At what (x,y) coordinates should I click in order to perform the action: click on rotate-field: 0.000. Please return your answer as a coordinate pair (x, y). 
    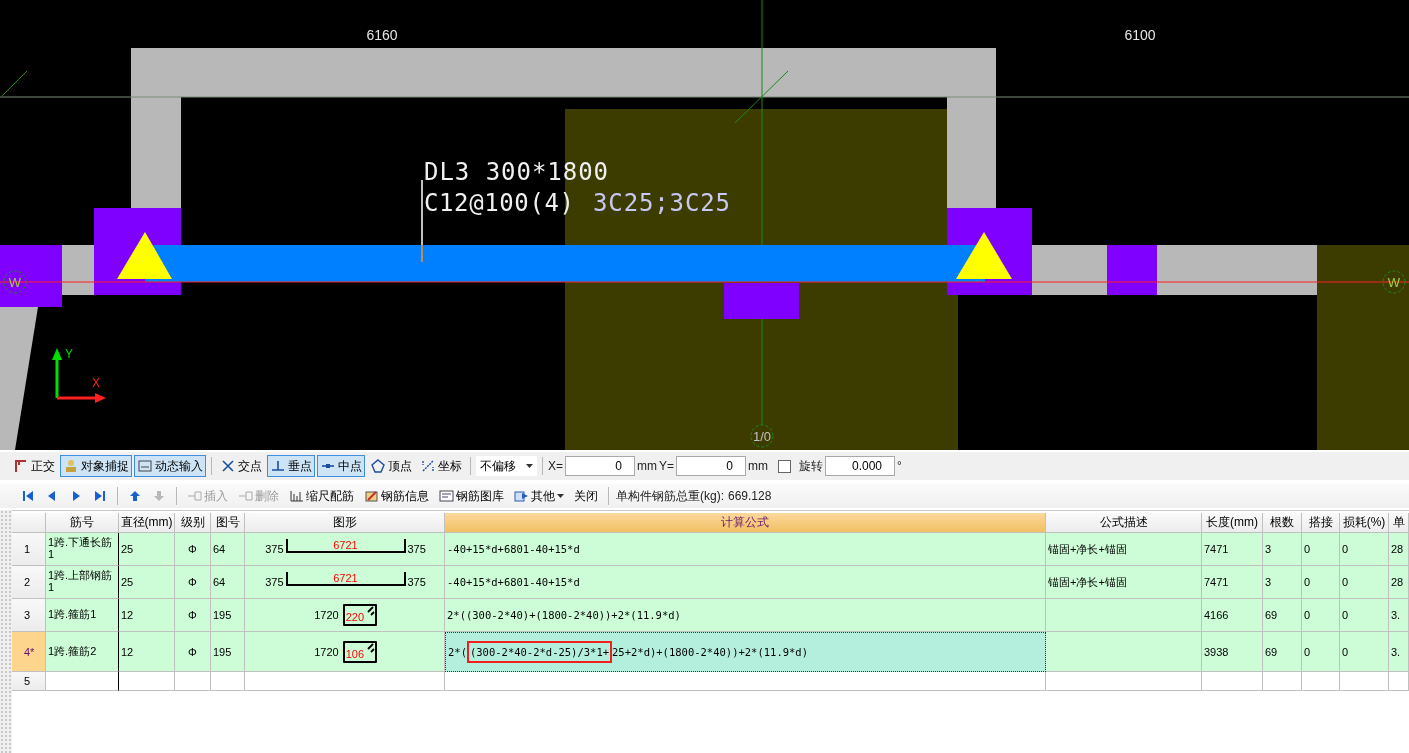
    Looking at the image, I should click on (860, 466).